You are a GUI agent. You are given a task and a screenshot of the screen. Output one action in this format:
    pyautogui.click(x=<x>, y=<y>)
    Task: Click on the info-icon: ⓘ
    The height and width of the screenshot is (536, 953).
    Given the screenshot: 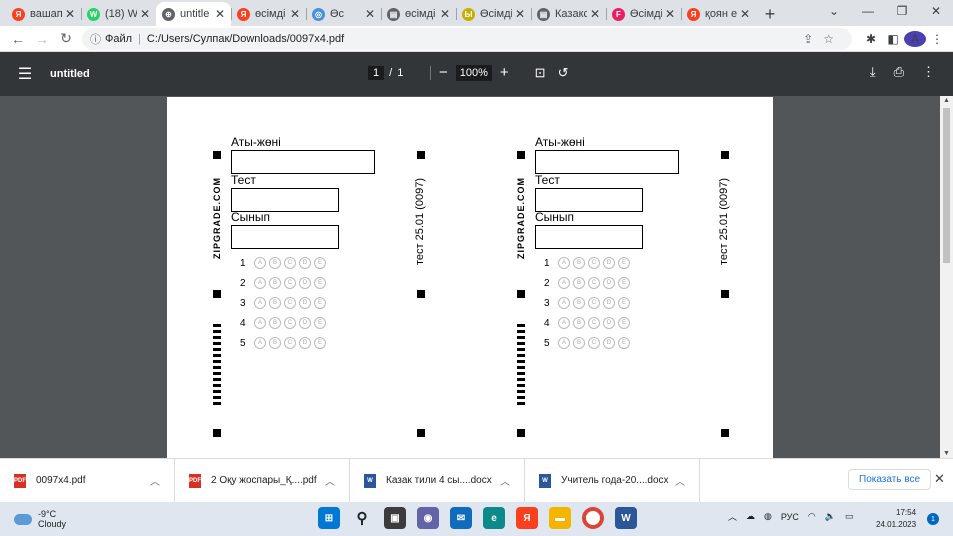 What is the action you would take?
    pyautogui.click(x=95, y=39)
    